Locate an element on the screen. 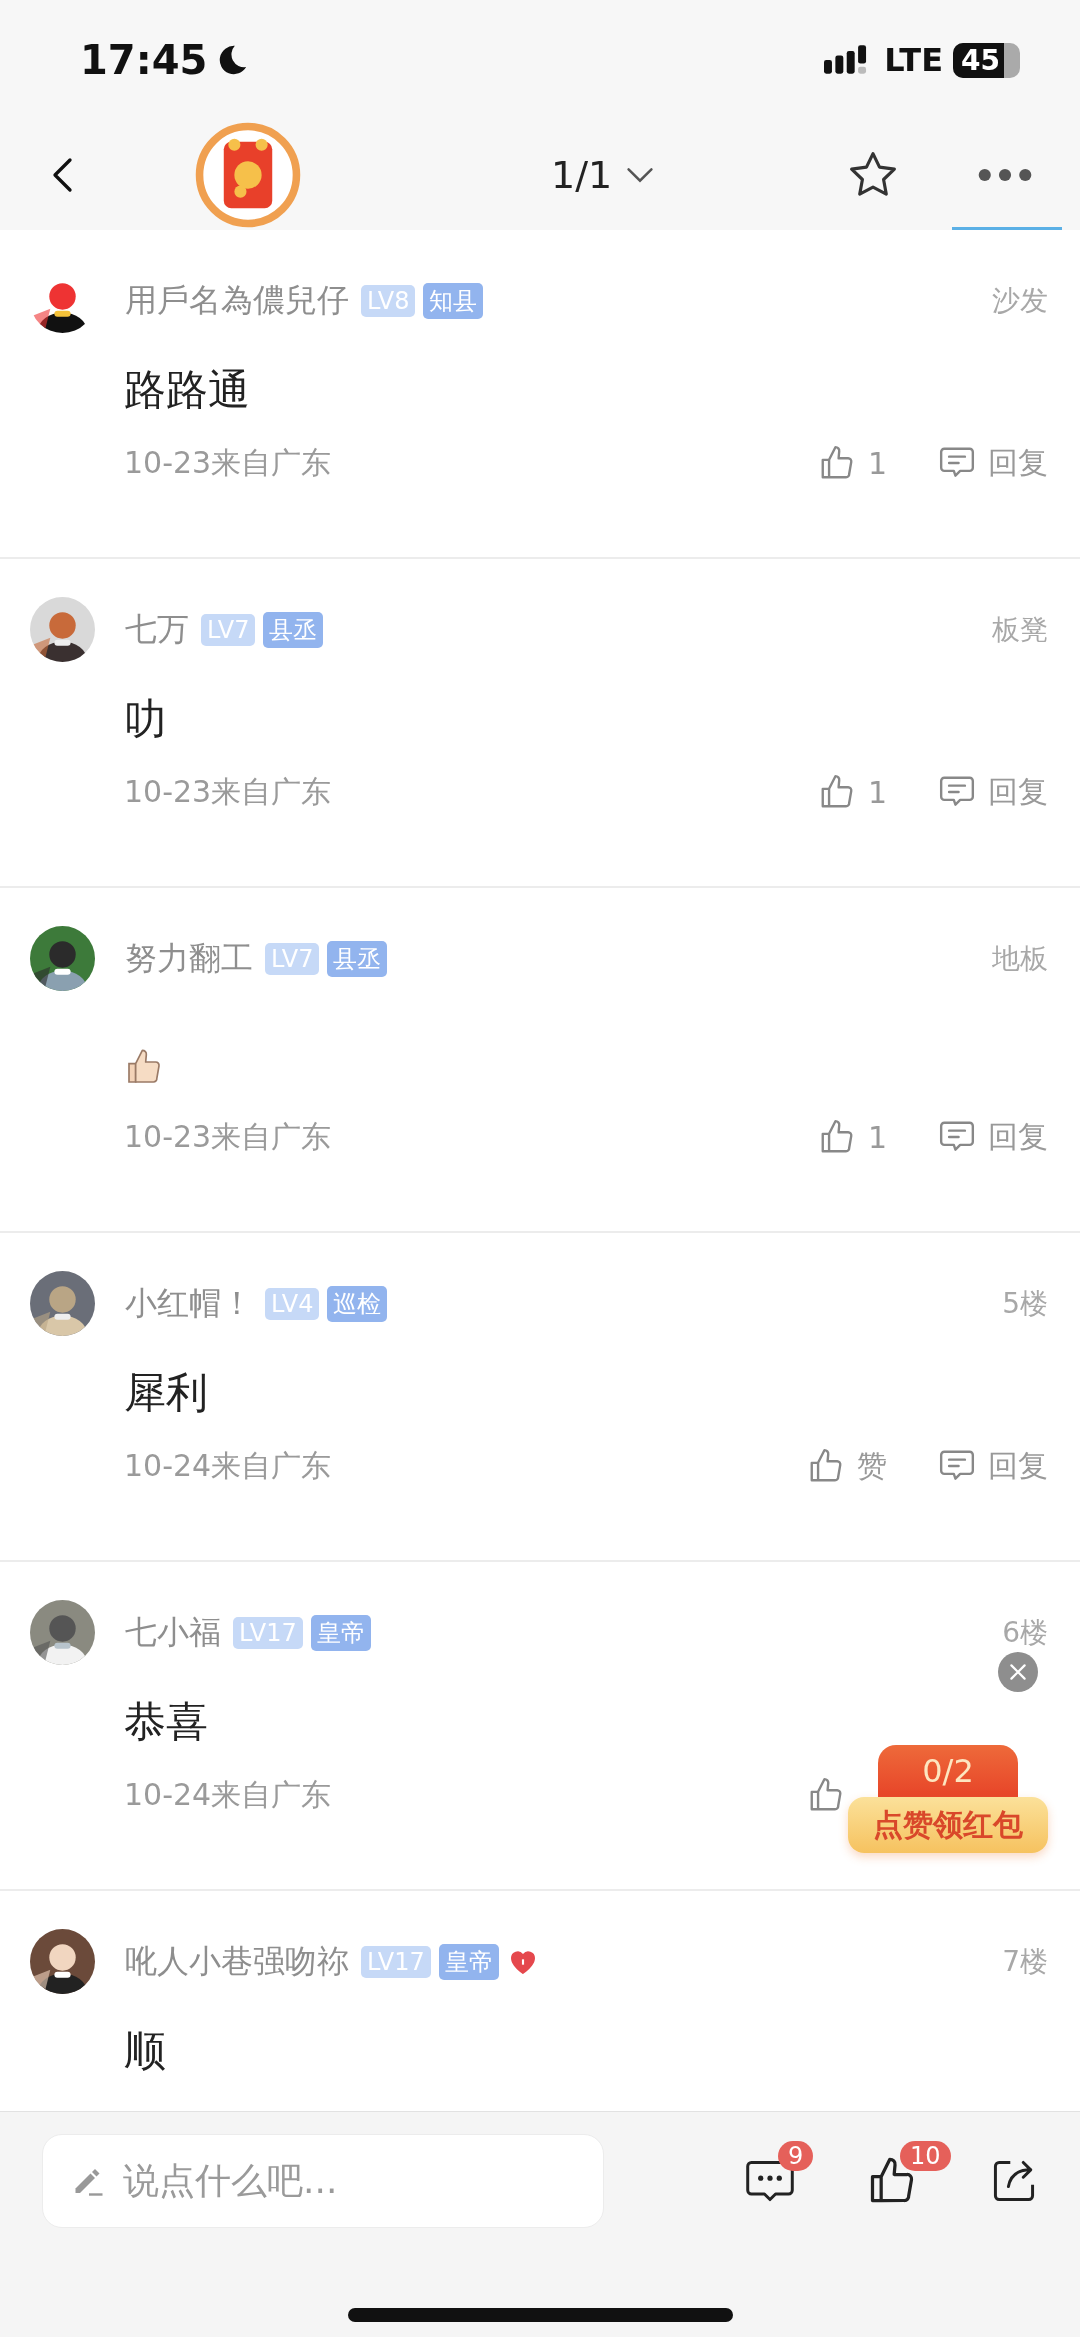  floor-number: 地板 is located at coordinates (1020, 958).